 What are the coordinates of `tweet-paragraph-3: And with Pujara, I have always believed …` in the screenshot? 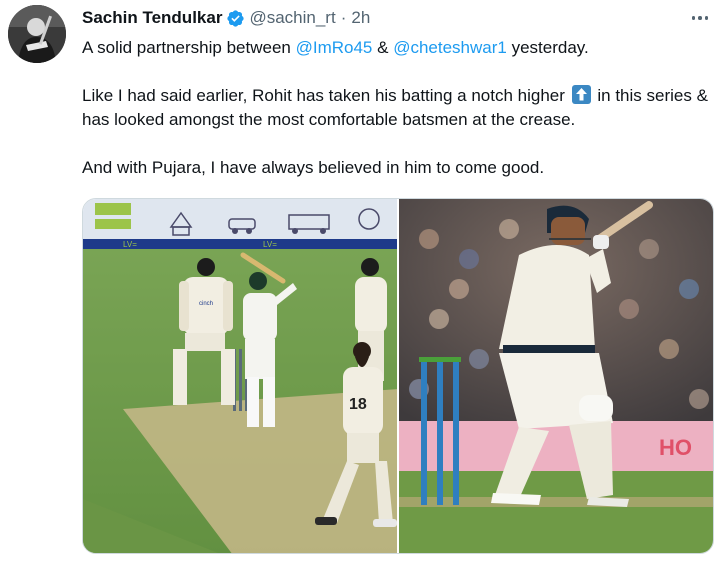 It's located at (313, 167).